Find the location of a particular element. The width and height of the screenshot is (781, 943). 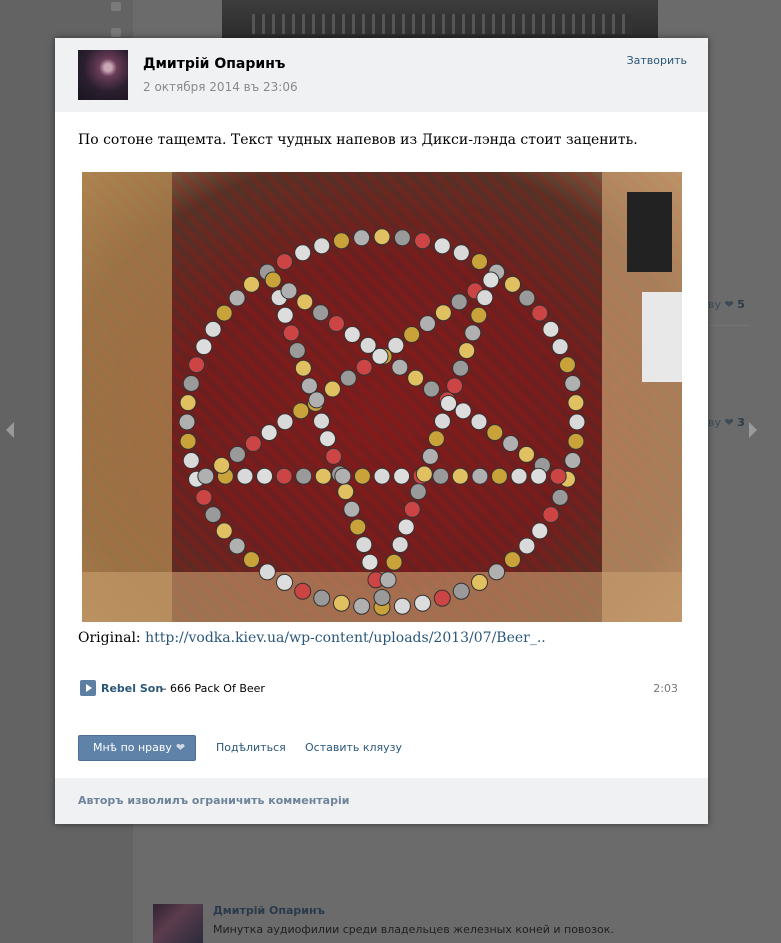

audio-artist: Rebel Son is located at coordinates (132, 688).